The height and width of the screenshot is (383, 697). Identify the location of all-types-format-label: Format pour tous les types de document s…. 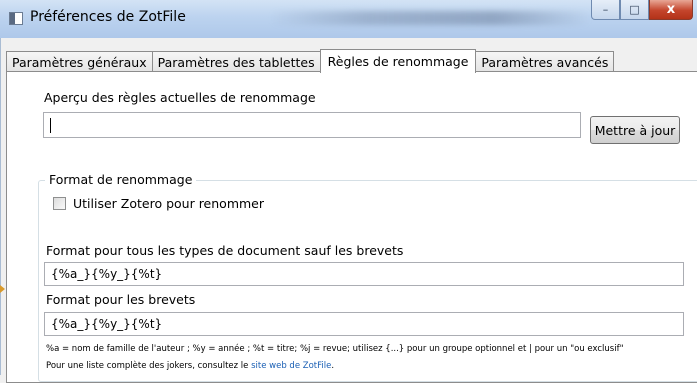
(225, 250).